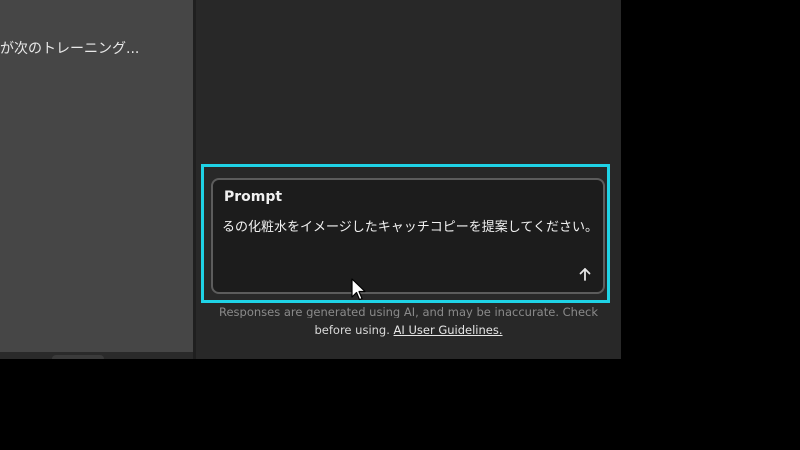 This screenshot has width=800, height=450. I want to click on ai-user-guidelines-link: AI User Guidelines., so click(448, 330).